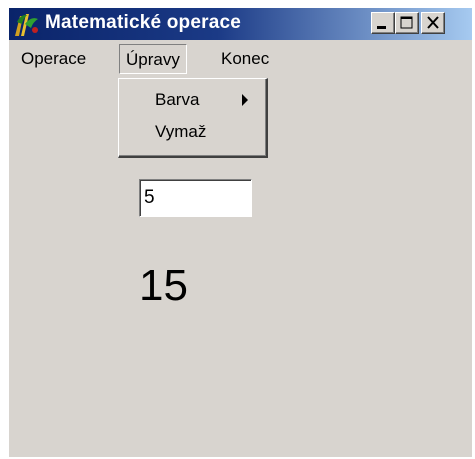 The image size is (475, 459). What do you see at coordinates (181, 131) in the screenshot?
I see `menu-item-vymaz-label: Vymaž` at bounding box center [181, 131].